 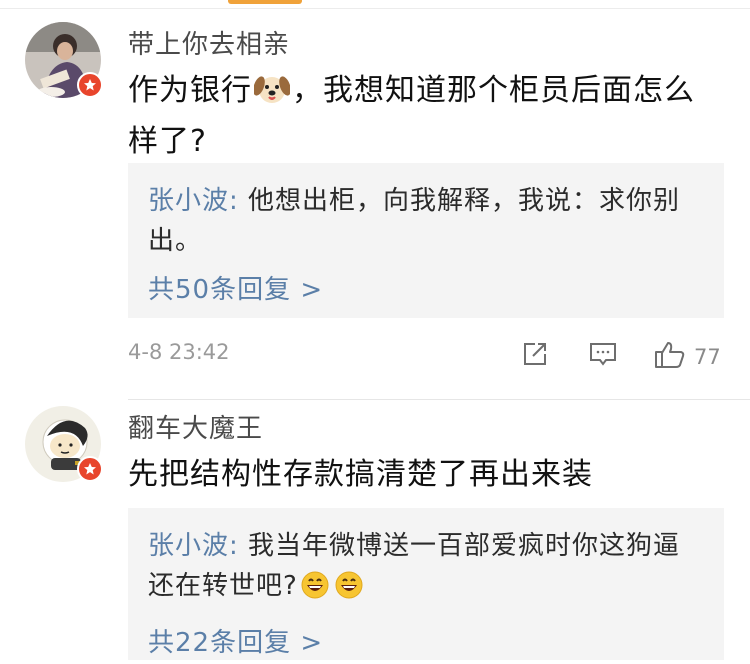 What do you see at coordinates (426, 569) in the screenshot?
I see `reply-line: 张小波: 我当年微博送一百部爱疯时你这狗逼还在转世吧?` at bounding box center [426, 569].